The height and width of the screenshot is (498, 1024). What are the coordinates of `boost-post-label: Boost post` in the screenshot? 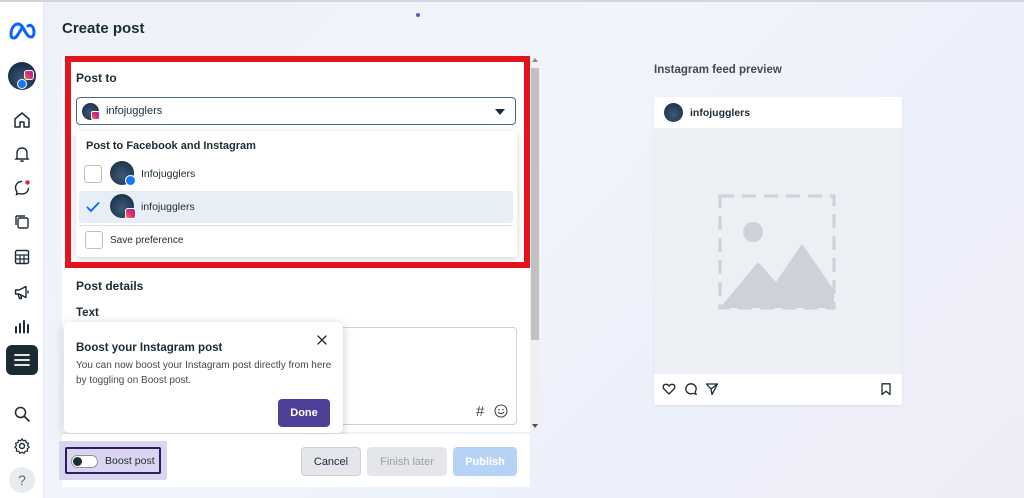 It's located at (130, 461).